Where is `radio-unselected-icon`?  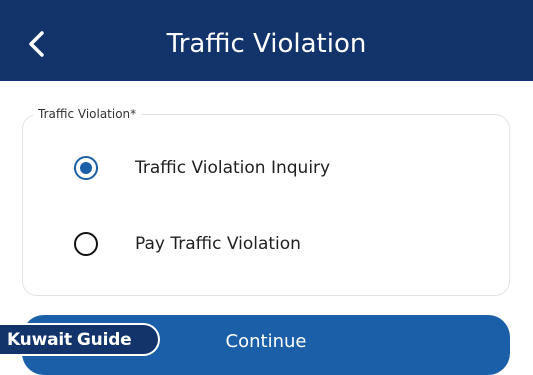 radio-unselected-icon is located at coordinates (86, 244).